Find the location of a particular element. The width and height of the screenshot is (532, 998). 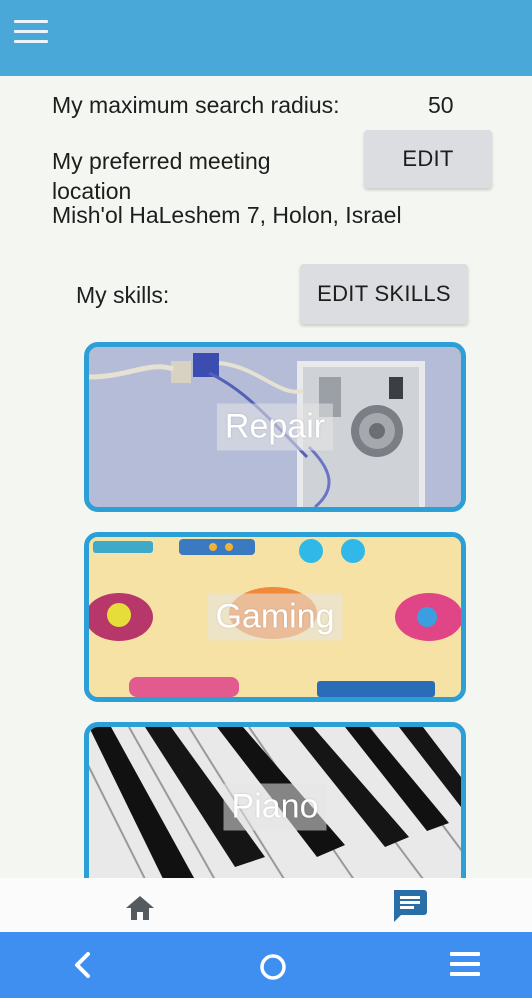

system-navigation-bar is located at coordinates (266, 965).